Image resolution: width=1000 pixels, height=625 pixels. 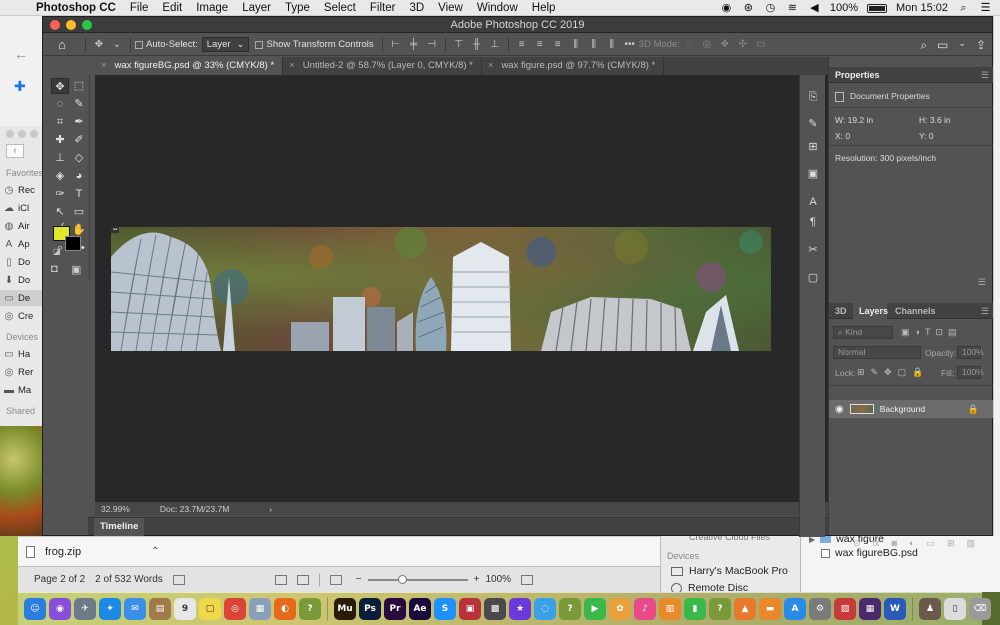 I want to click on dock-siri-icon: ◉, so click(x=60, y=609).